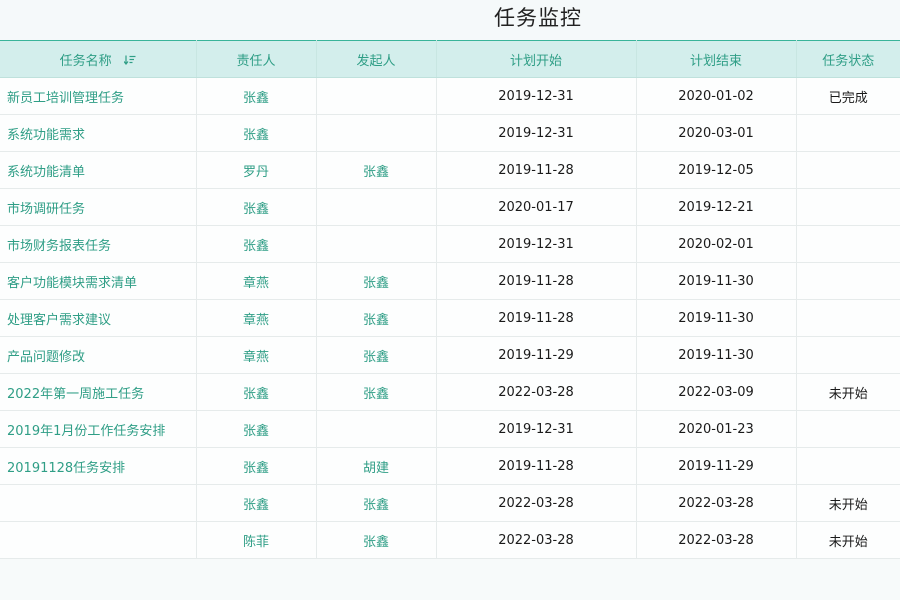 The image size is (900, 600). Describe the element at coordinates (716, 392) in the screenshot. I see `plan-end-cell: 2022-03-09` at that location.